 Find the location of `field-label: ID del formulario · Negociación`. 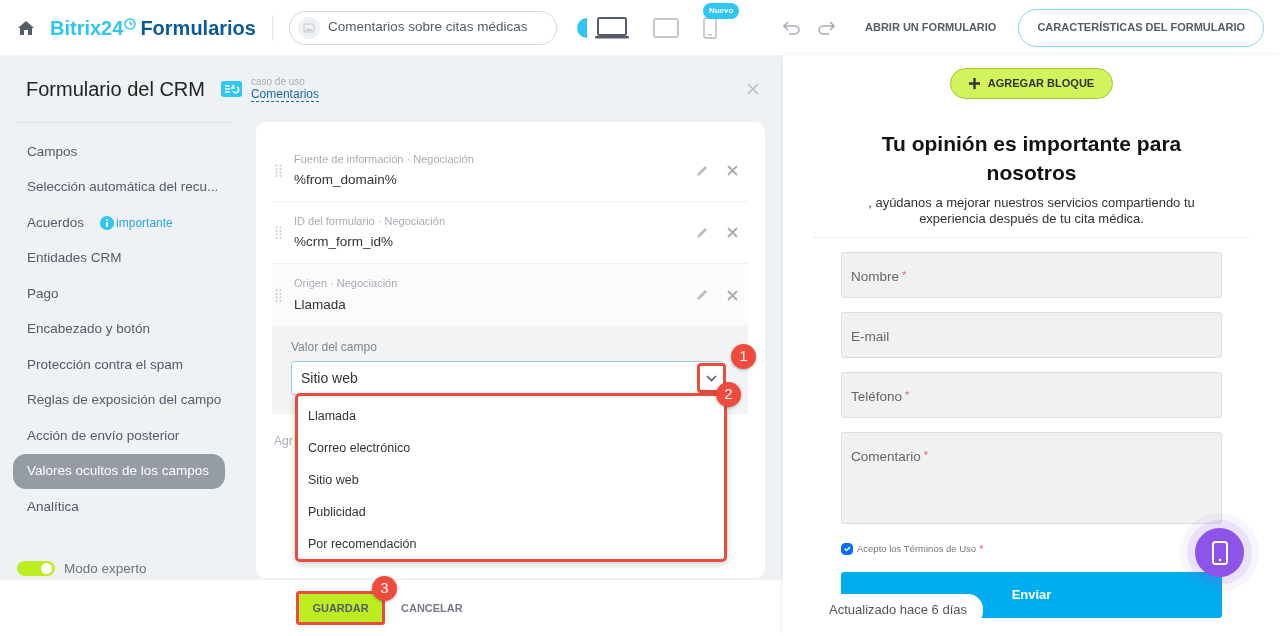

field-label: ID del formulario · Negociación is located at coordinates (369, 221).